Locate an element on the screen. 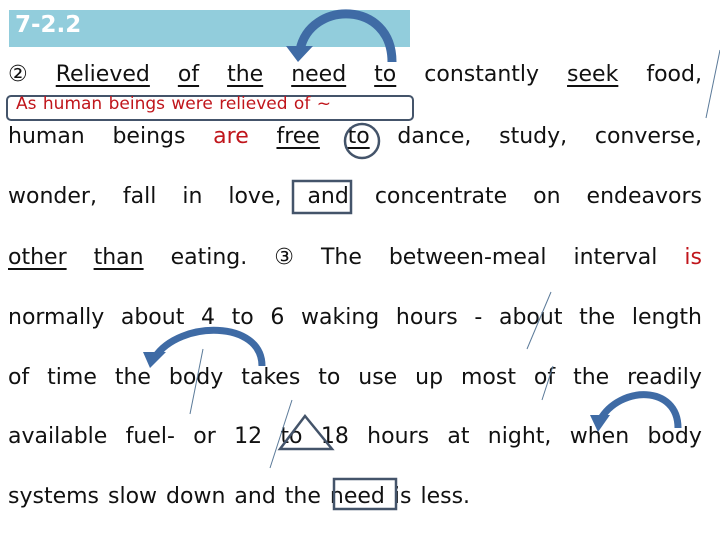 The height and width of the screenshot is (540, 720). word: endeavors is located at coordinates (644, 196).